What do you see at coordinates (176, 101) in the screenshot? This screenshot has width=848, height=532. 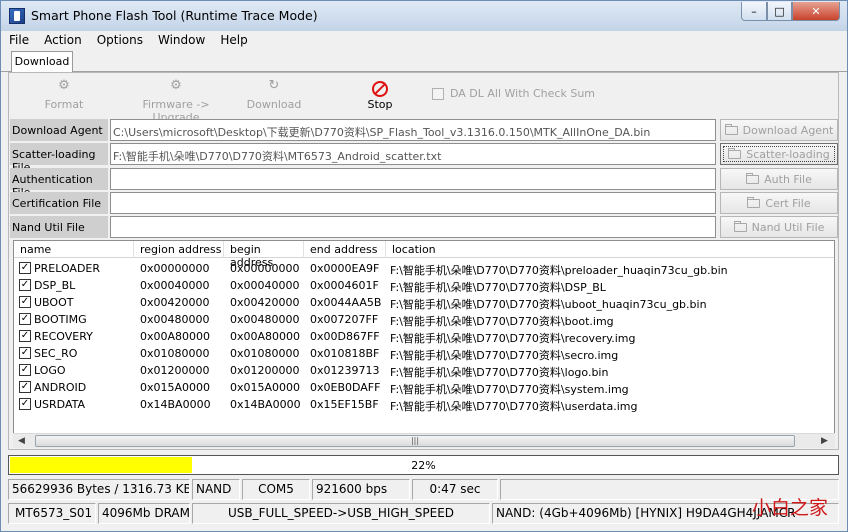 I see `firmware-upgrade-button: ⚙ Firmware -> Upgrade` at bounding box center [176, 101].